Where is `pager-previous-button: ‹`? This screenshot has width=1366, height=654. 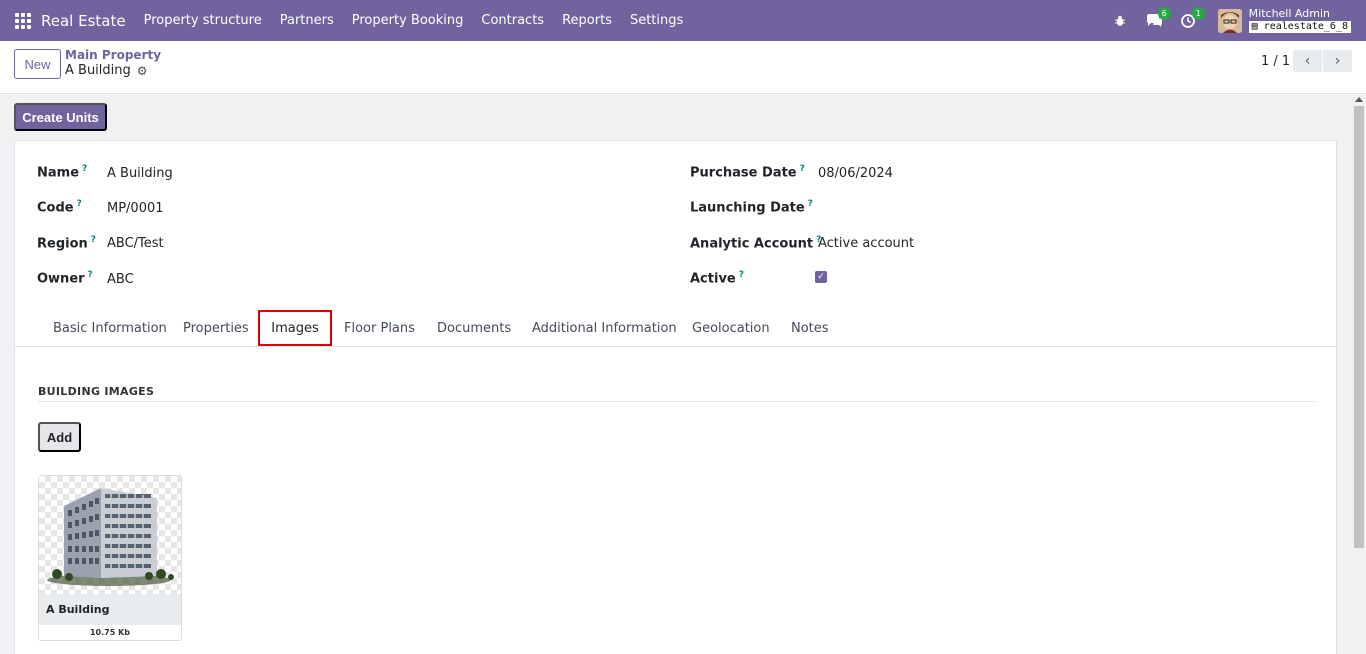
pager-previous-button: ‹ is located at coordinates (1307, 61).